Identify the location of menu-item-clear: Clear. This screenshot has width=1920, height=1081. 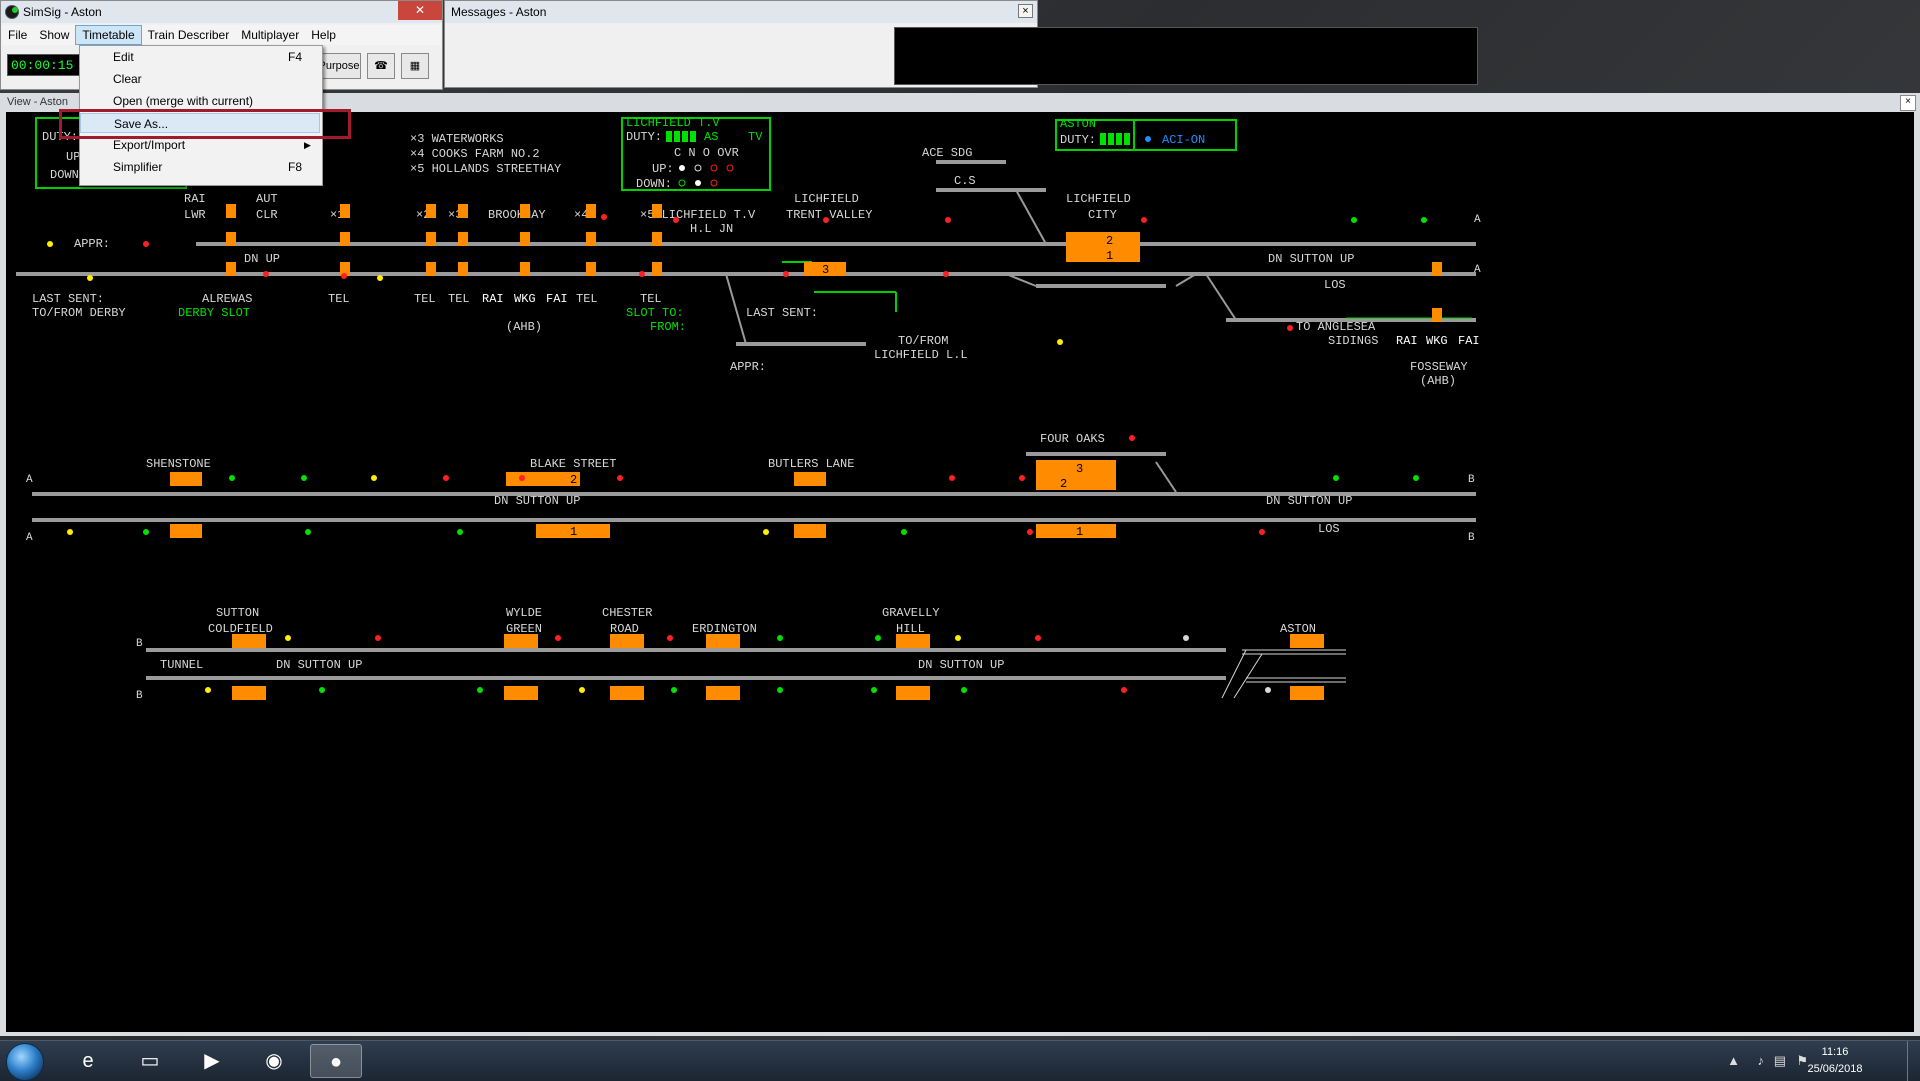
(200, 79).